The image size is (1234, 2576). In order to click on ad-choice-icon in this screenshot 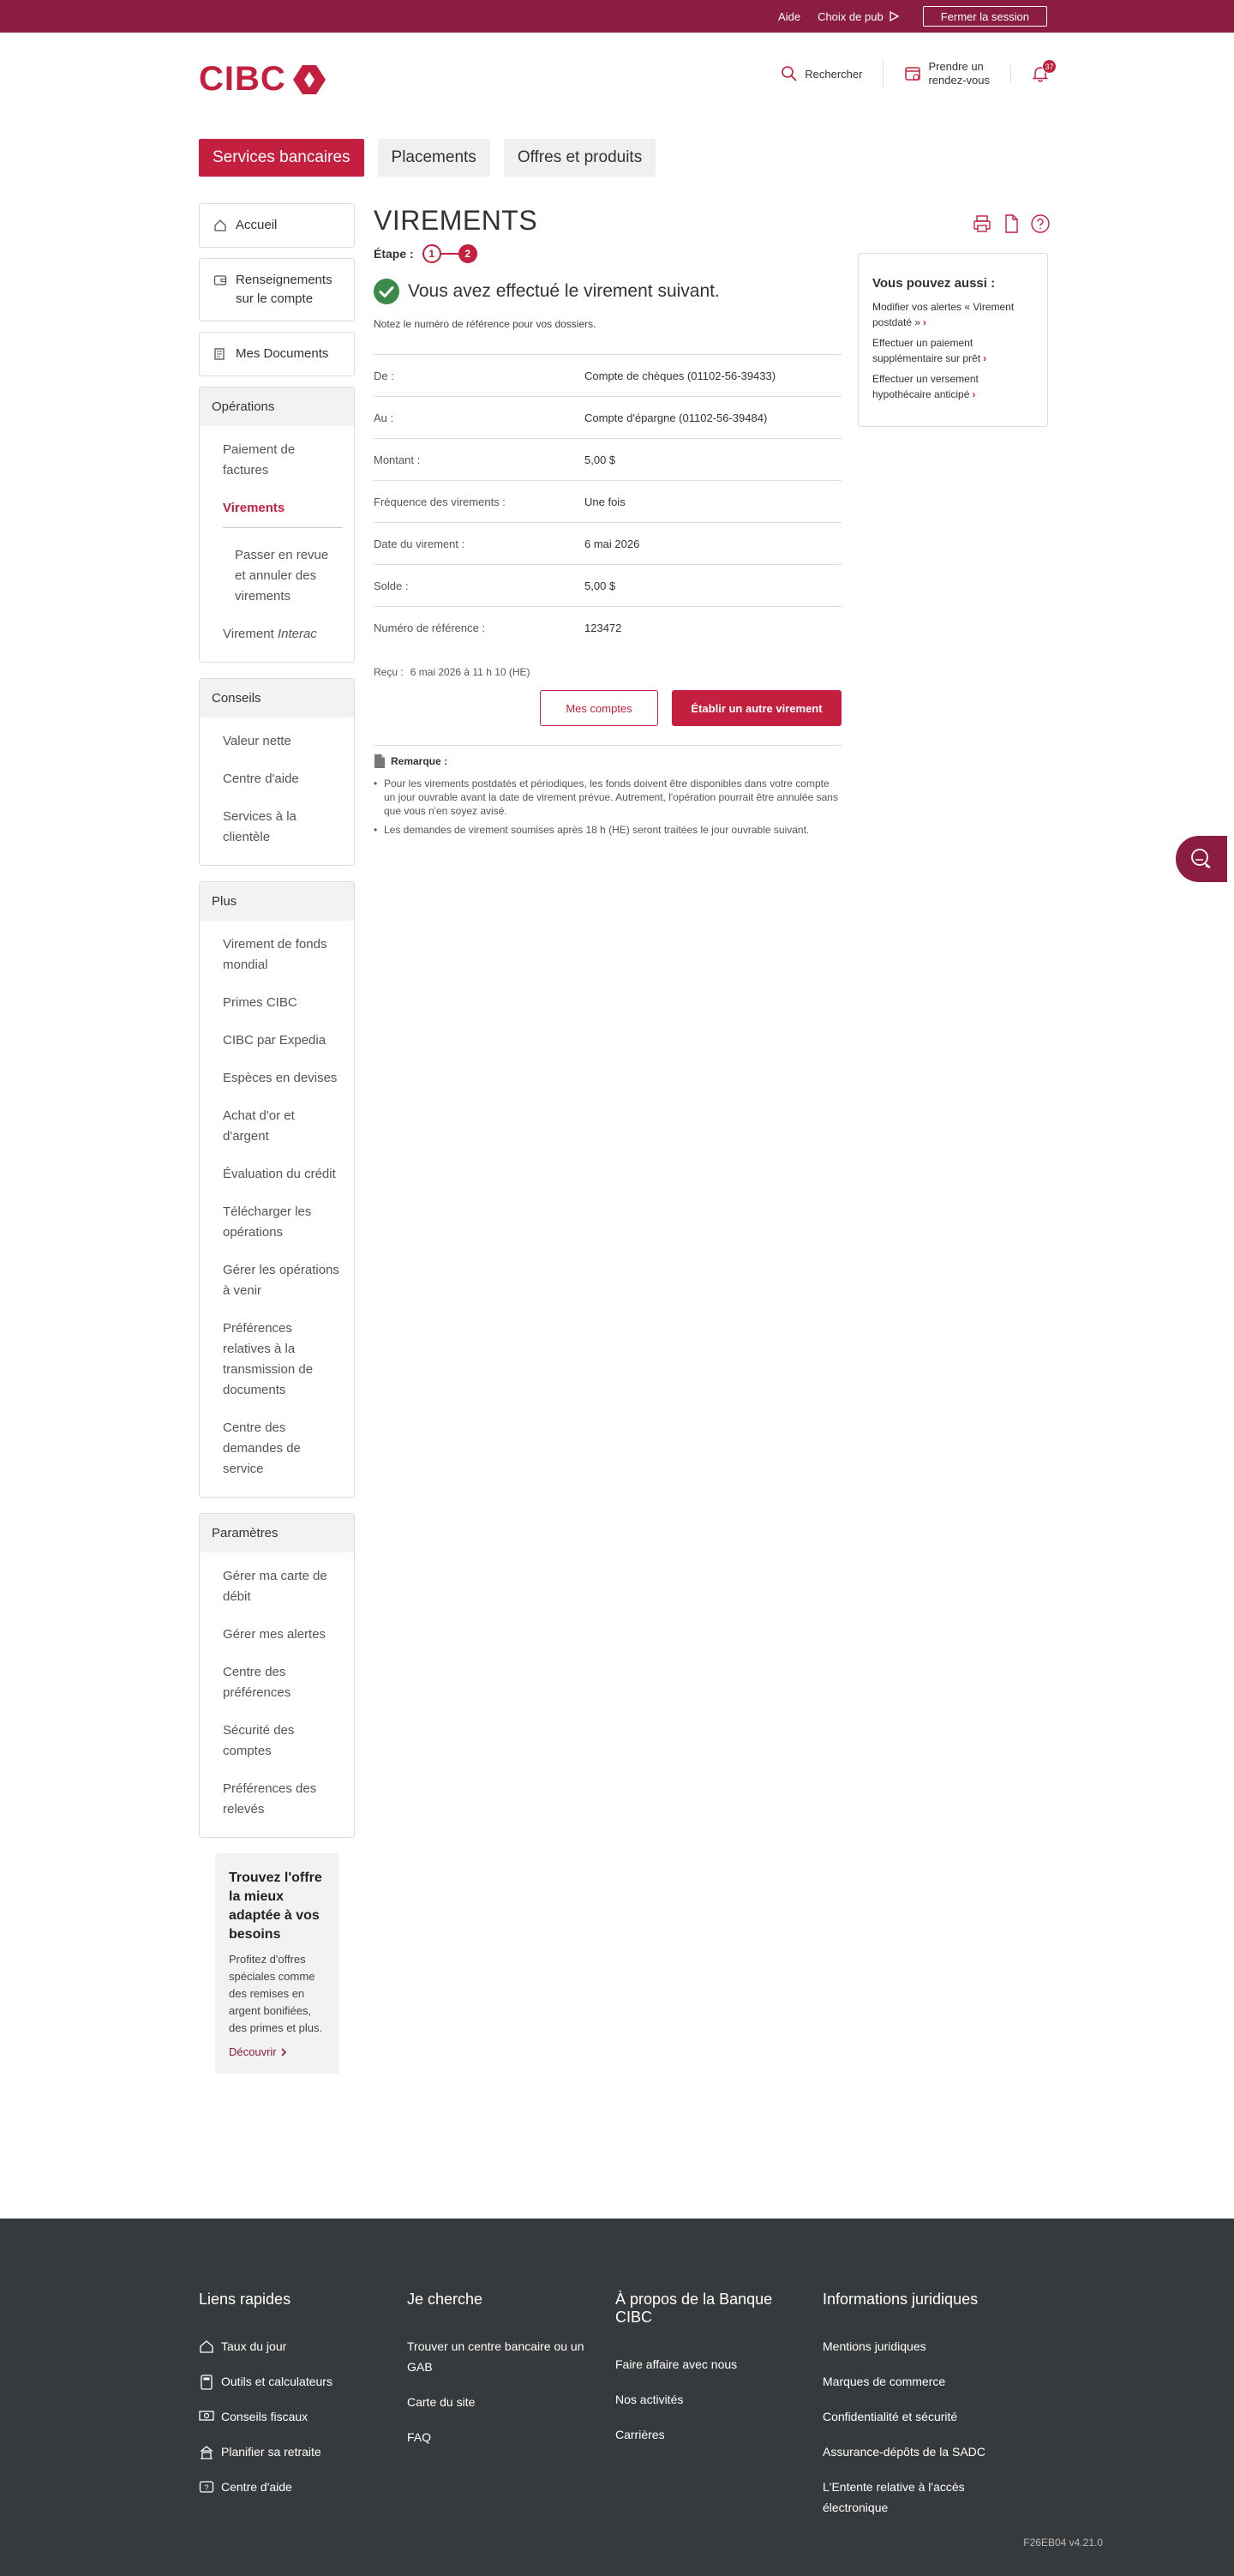, I will do `click(894, 16)`.